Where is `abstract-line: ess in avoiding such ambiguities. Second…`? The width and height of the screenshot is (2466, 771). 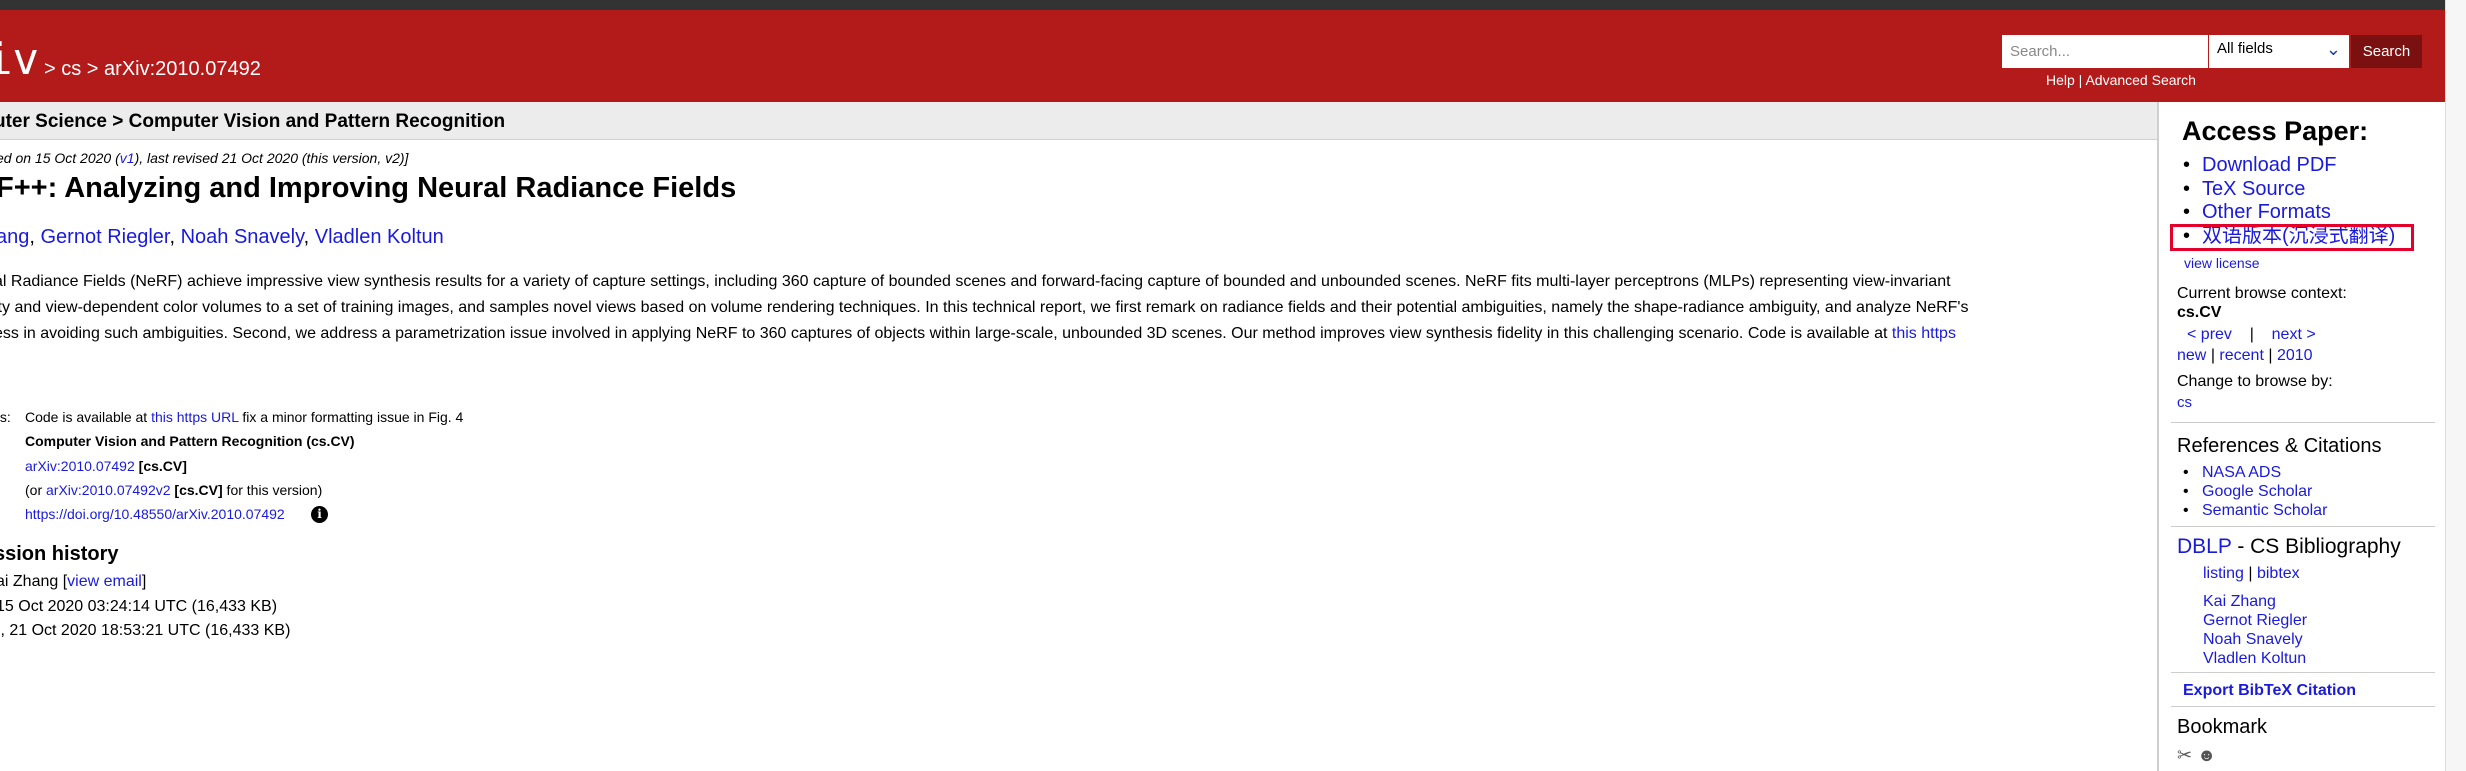 abstract-line: ess in avoiding such ambiguities. Second… is located at coordinates (978, 334).